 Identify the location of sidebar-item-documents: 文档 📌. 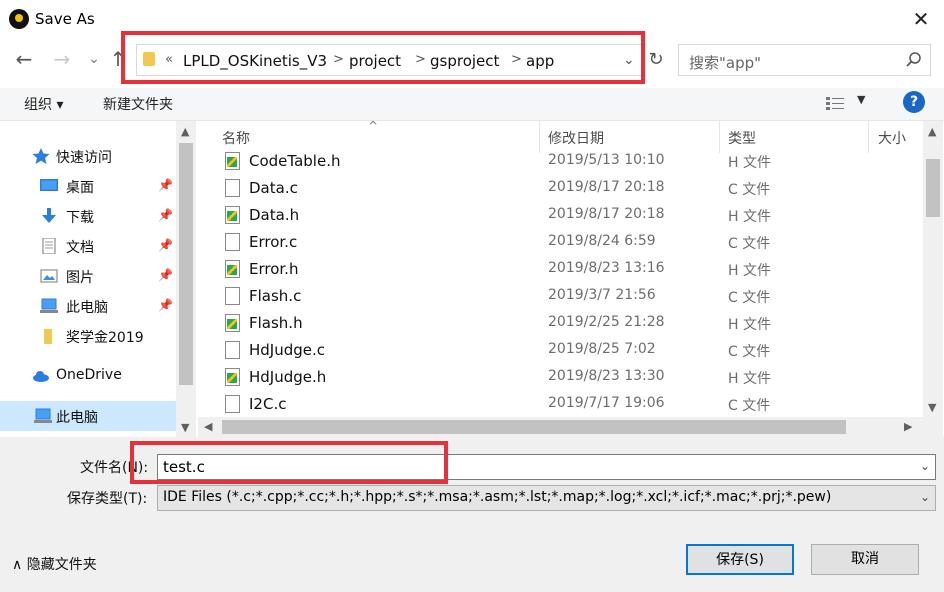
(88, 246).